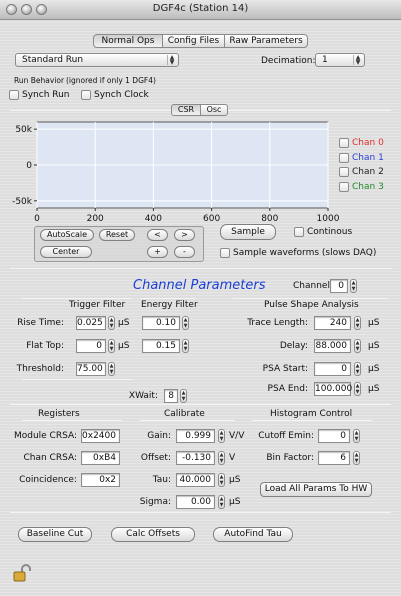 Image resolution: width=401 pixels, height=596 pixels. Describe the element at coordinates (339, 286) in the screenshot. I see `channel-field: 0` at that location.